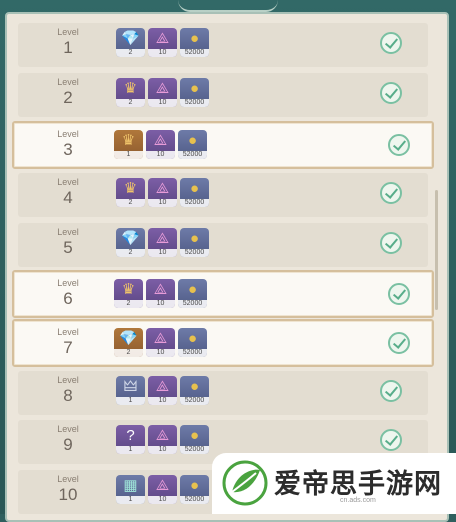  I want to click on watermark-text: 爱帝思手游网, so click(358, 484).